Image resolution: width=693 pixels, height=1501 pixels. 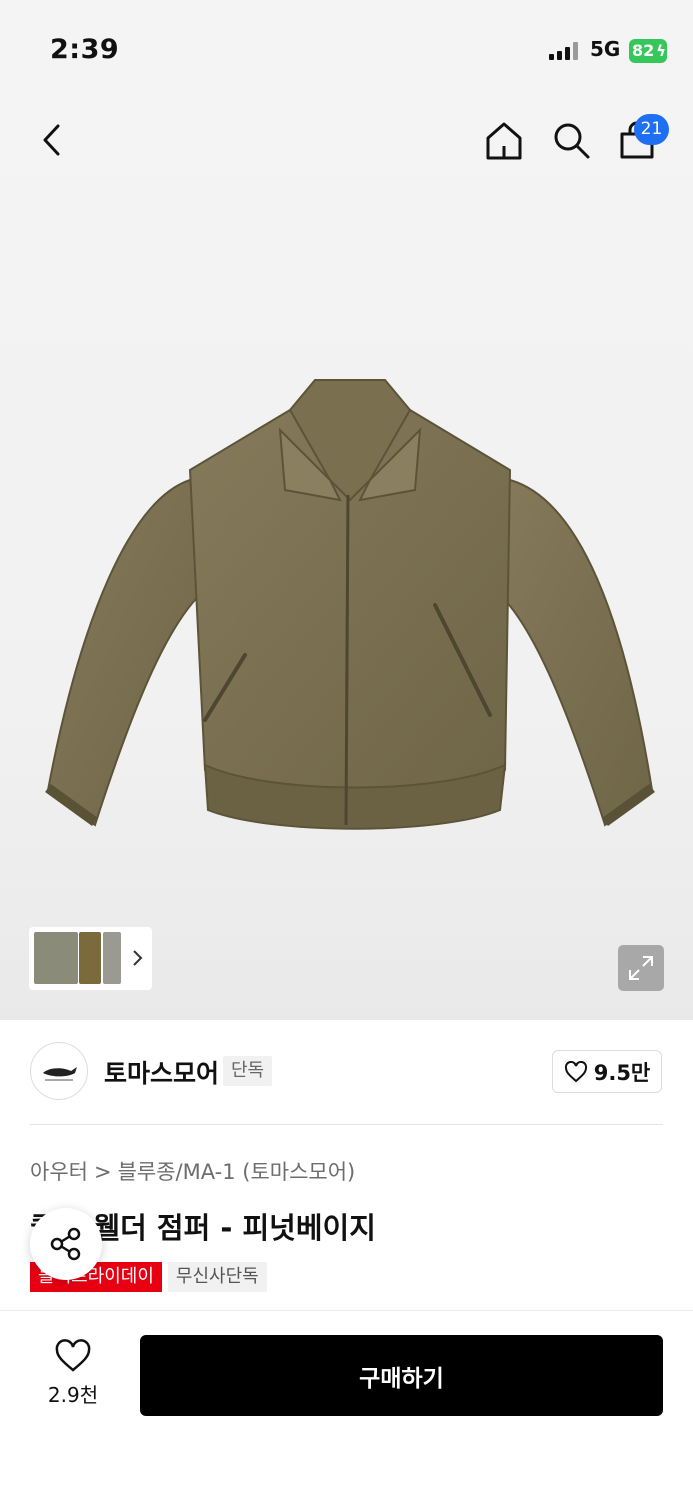 What do you see at coordinates (237, 1172) in the screenshot?
I see `breadcrumb-subcategory: 블루종/MA-1 (토마스모어)` at bounding box center [237, 1172].